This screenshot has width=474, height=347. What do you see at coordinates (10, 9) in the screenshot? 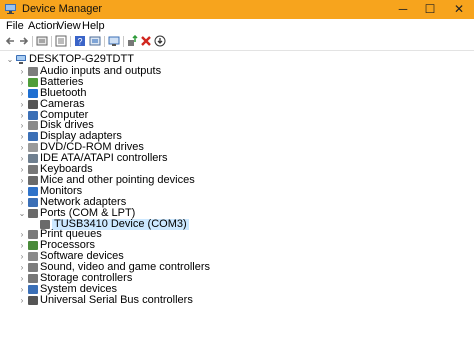
I see `device-manager-icon` at bounding box center [10, 9].